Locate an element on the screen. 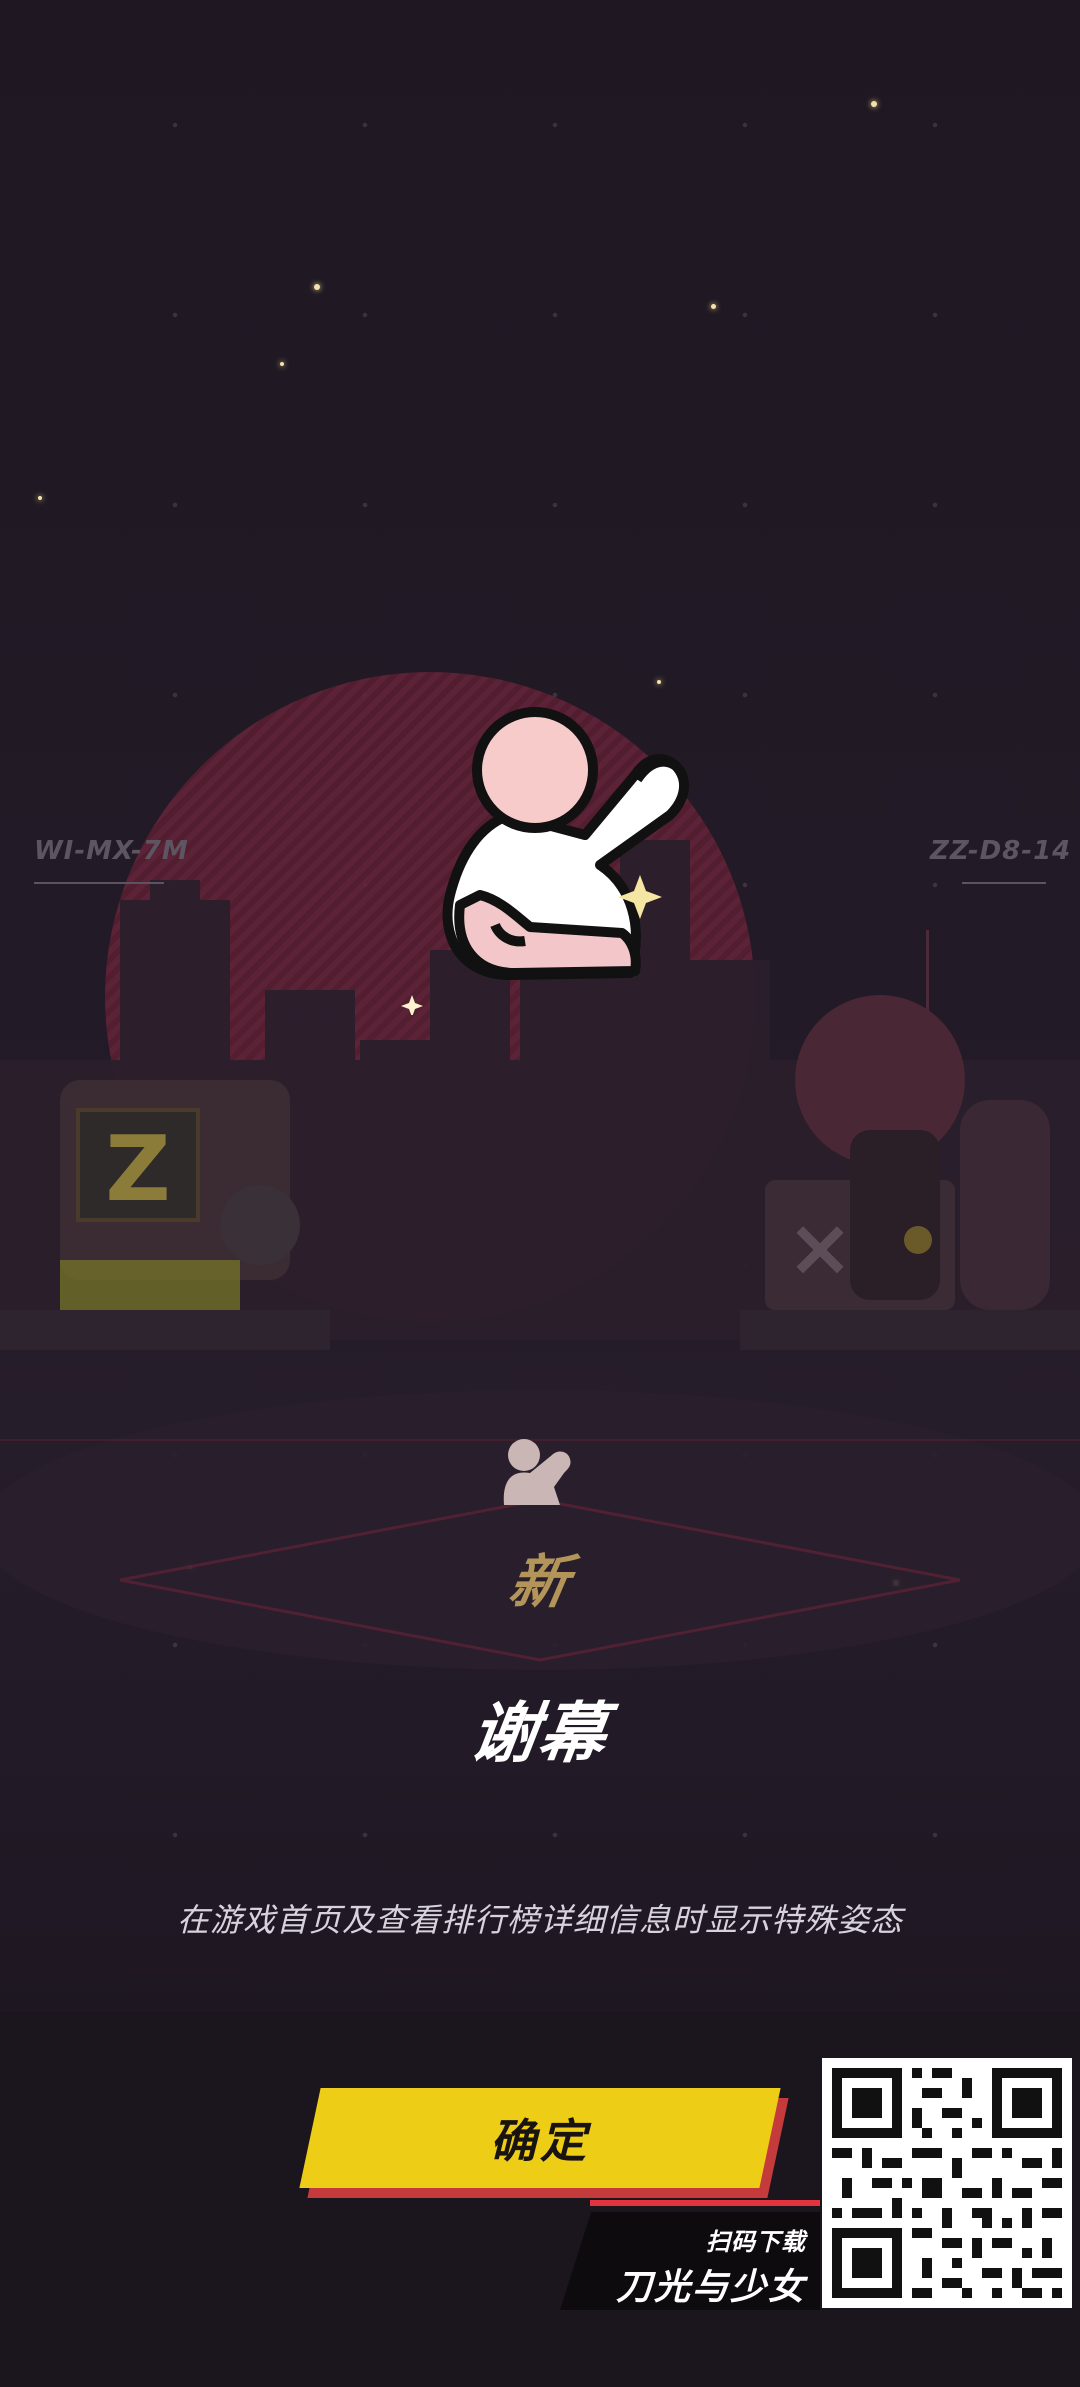 The height and width of the screenshot is (2387, 1080). reward-description: 在游戏首页及查看排行榜详细信息时显示特殊姿态 is located at coordinates (539, 1920).